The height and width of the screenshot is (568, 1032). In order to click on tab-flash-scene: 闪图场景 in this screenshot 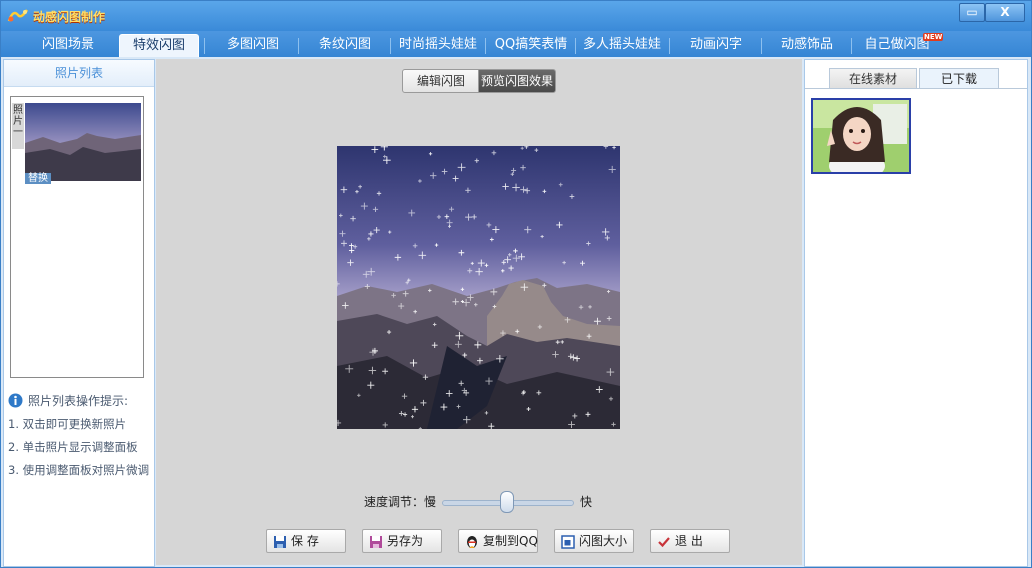, I will do `click(68, 45)`.